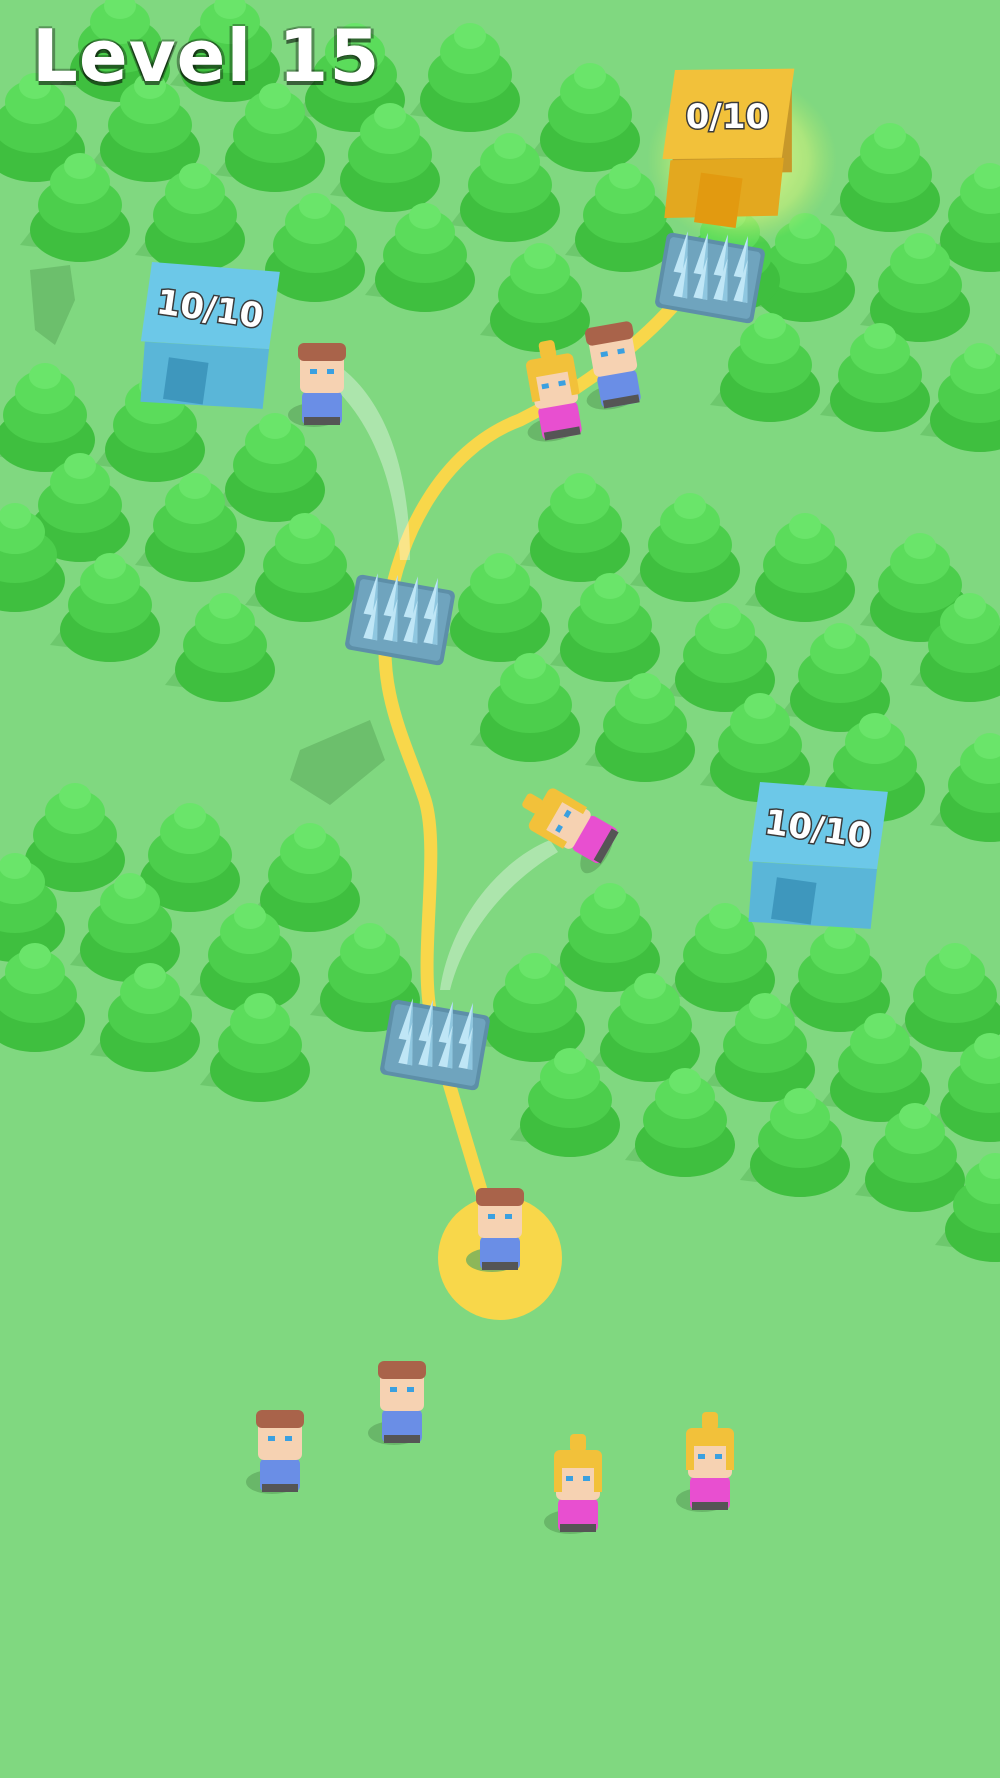 This screenshot has width=1000, height=1778. I want to click on level-label: Level 15, so click(206, 56).